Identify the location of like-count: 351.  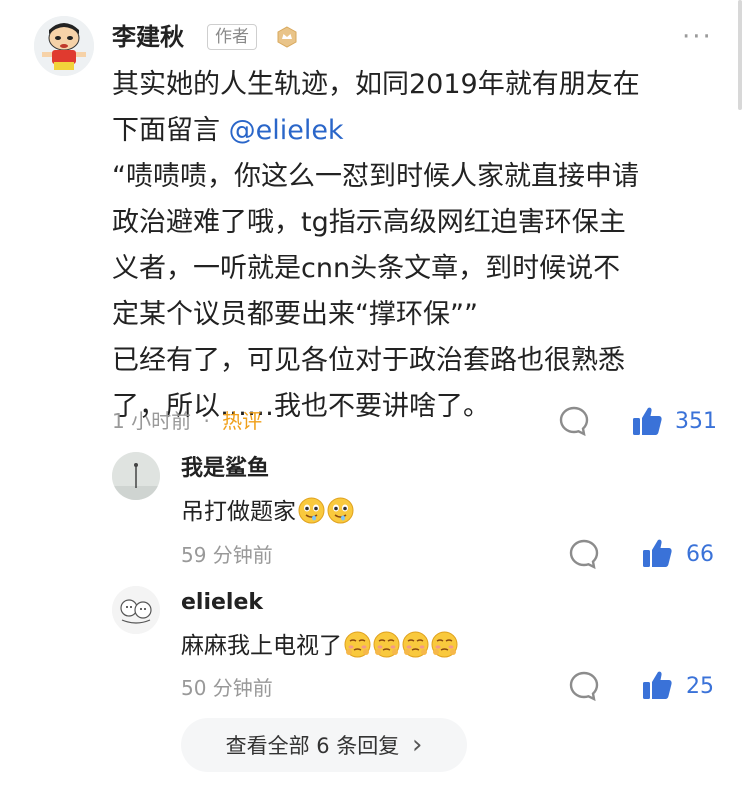
(696, 421).